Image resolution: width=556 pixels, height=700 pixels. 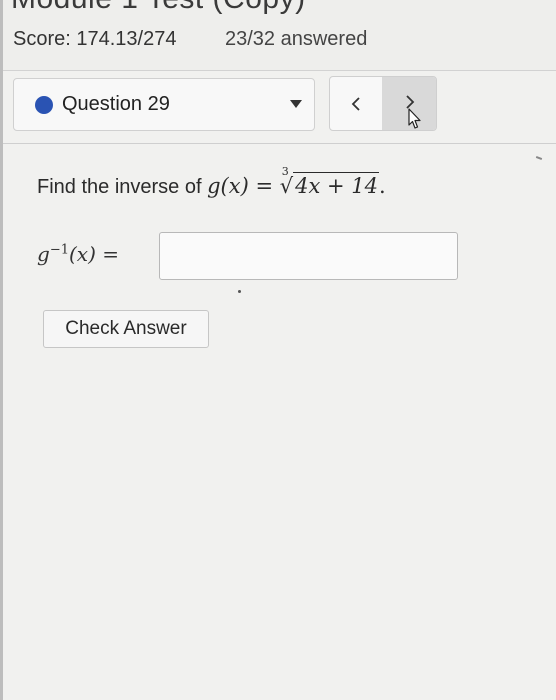 I want to click on screen-speck, so click(x=239, y=291).